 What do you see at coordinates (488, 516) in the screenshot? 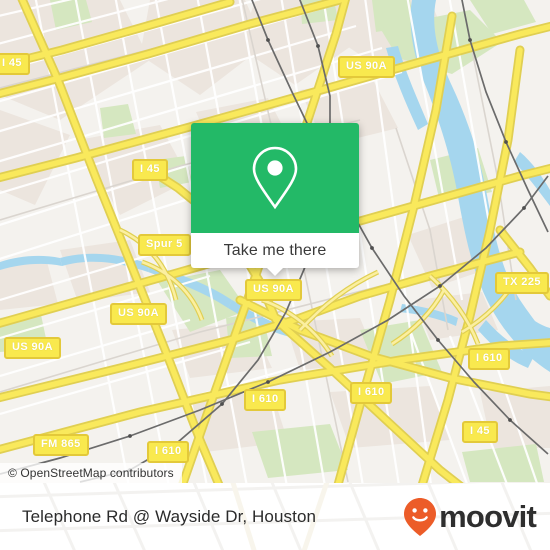
I see `moovit-wordmark: moovit` at bounding box center [488, 516].